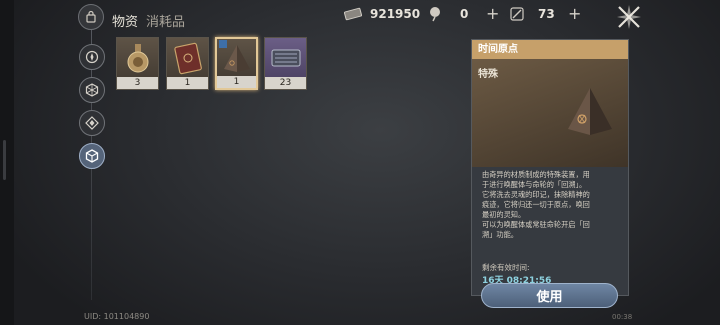 The width and height of the screenshot is (720, 325). I want to click on item-type: 特殊, so click(488, 74).